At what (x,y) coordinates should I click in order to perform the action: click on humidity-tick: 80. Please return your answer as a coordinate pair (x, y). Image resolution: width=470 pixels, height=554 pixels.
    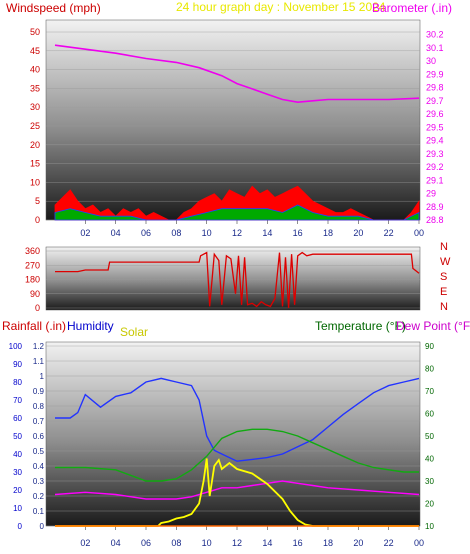
    Looking at the image, I should click on (17, 382).